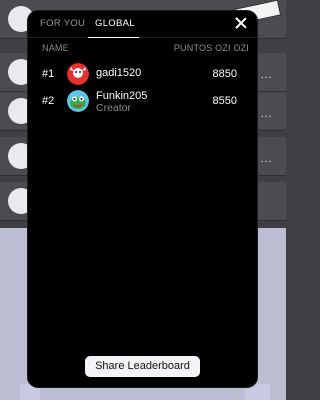 The width and height of the screenshot is (320, 400). What do you see at coordinates (142, 366) in the screenshot?
I see `share-leaderboard-button: Share Leaderboard` at bounding box center [142, 366].